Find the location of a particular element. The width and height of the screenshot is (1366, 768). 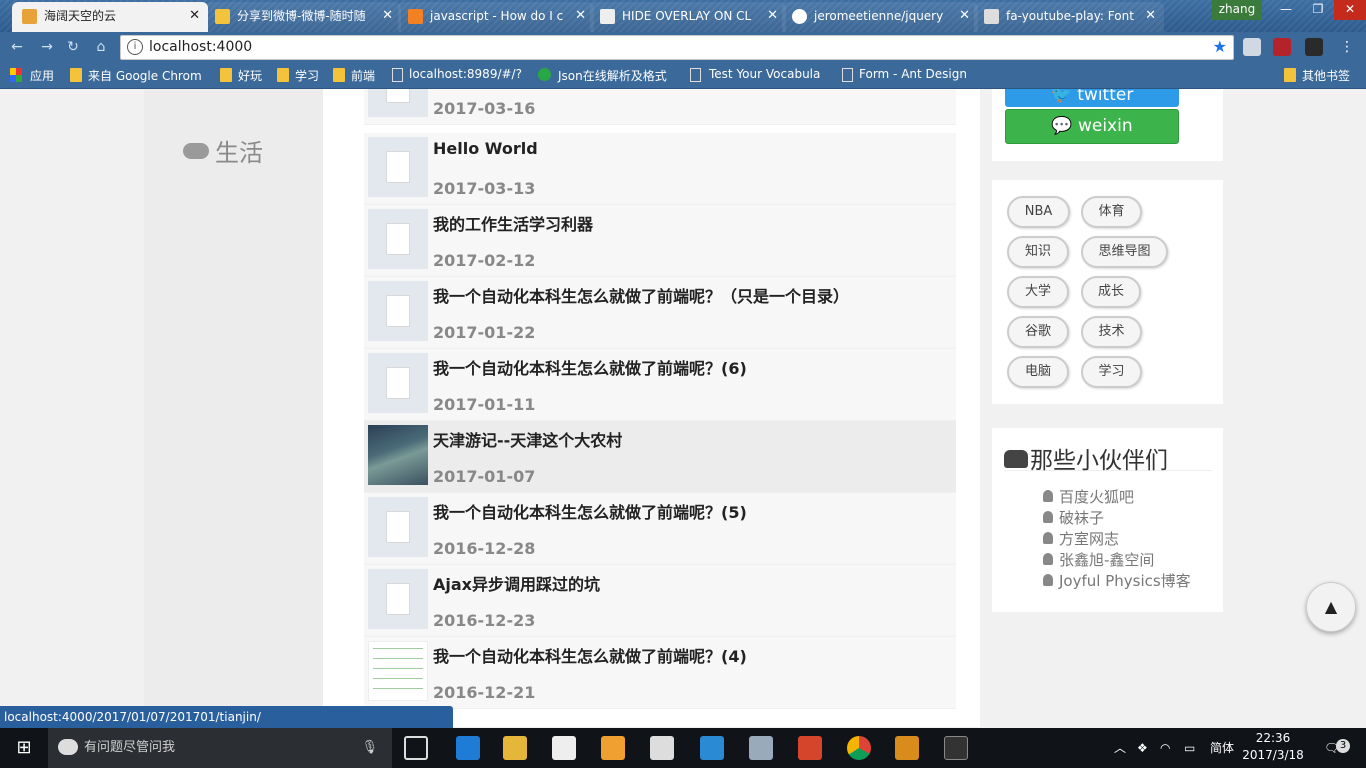

post-title: 我一个自动化本科生怎么就做了前端呢？（只是一个目录） is located at coordinates (641, 295).